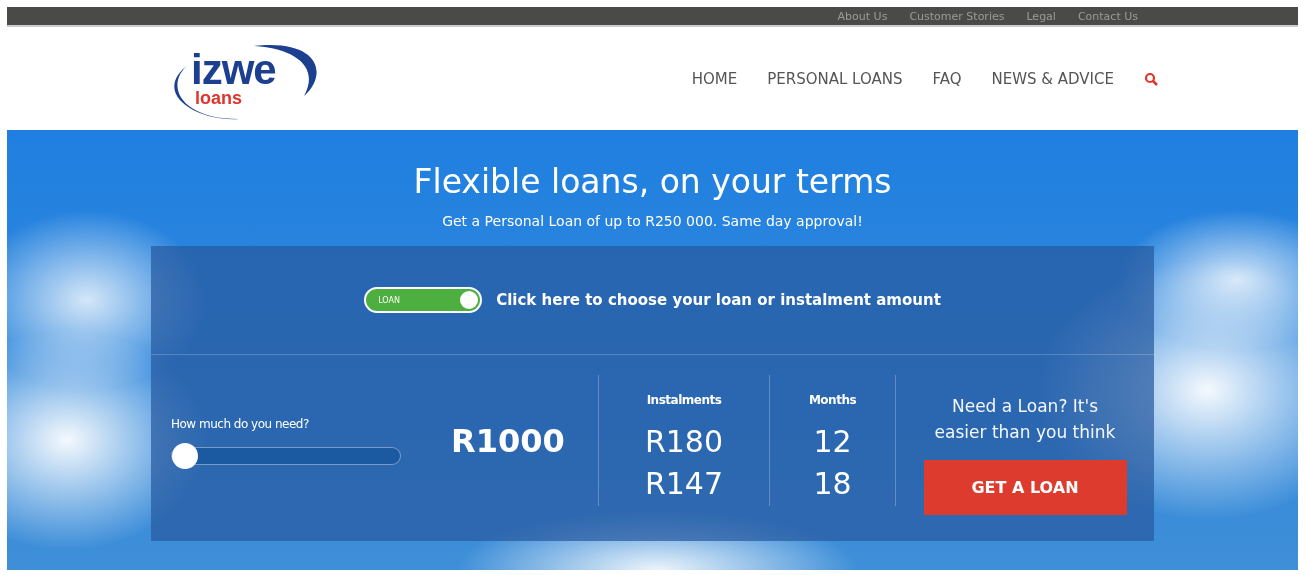  Describe the element at coordinates (832, 400) in the screenshot. I see `column-heading: Months` at that location.